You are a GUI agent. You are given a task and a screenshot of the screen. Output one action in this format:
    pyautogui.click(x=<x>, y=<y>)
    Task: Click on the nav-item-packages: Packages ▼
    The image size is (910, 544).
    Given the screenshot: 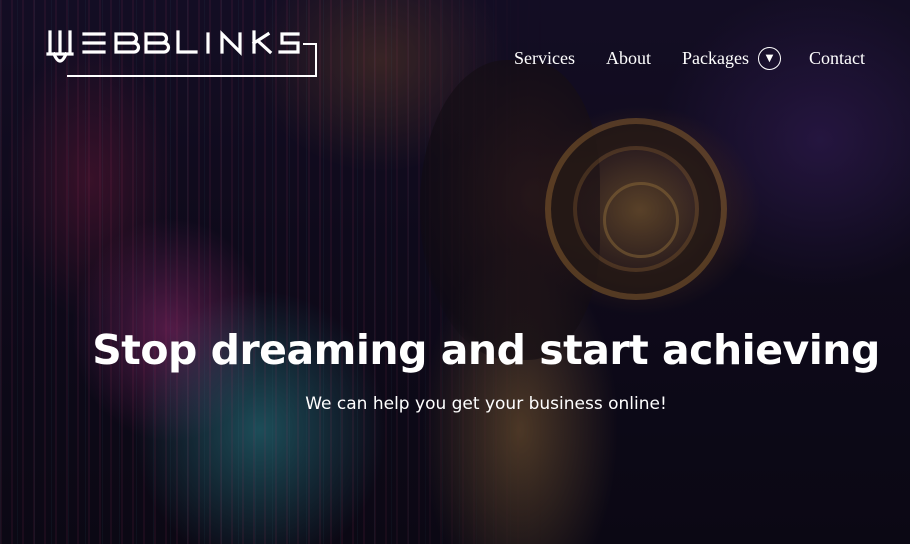 What is the action you would take?
    pyautogui.click(x=731, y=58)
    